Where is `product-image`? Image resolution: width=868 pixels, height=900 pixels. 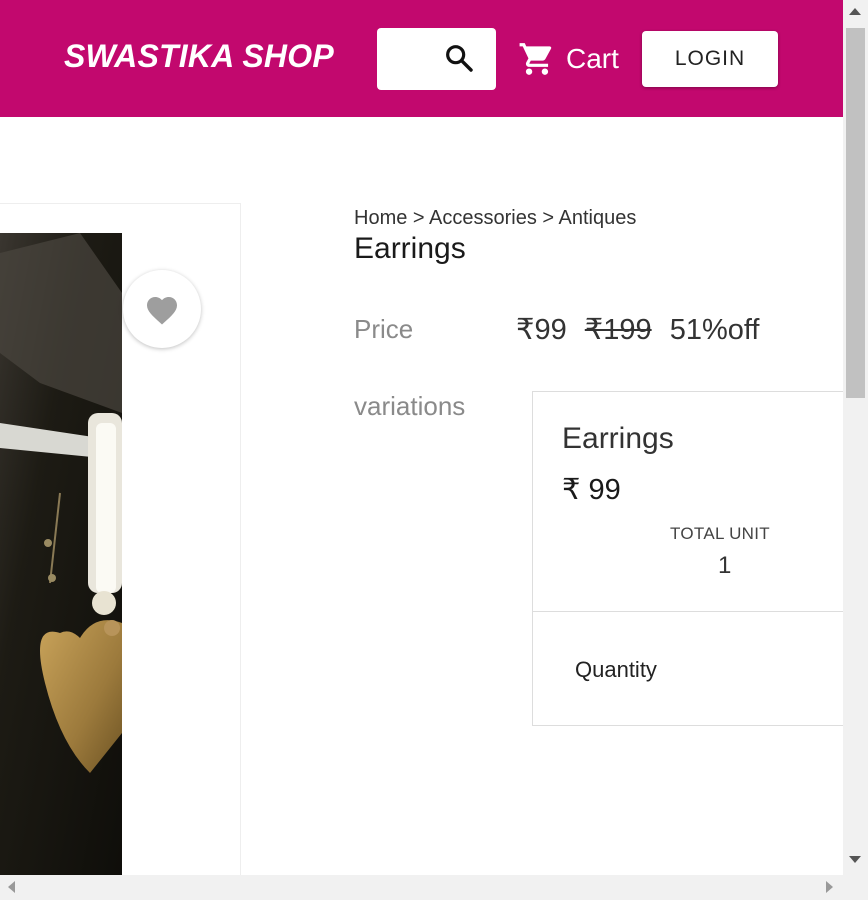
product-image is located at coordinates (61, 554).